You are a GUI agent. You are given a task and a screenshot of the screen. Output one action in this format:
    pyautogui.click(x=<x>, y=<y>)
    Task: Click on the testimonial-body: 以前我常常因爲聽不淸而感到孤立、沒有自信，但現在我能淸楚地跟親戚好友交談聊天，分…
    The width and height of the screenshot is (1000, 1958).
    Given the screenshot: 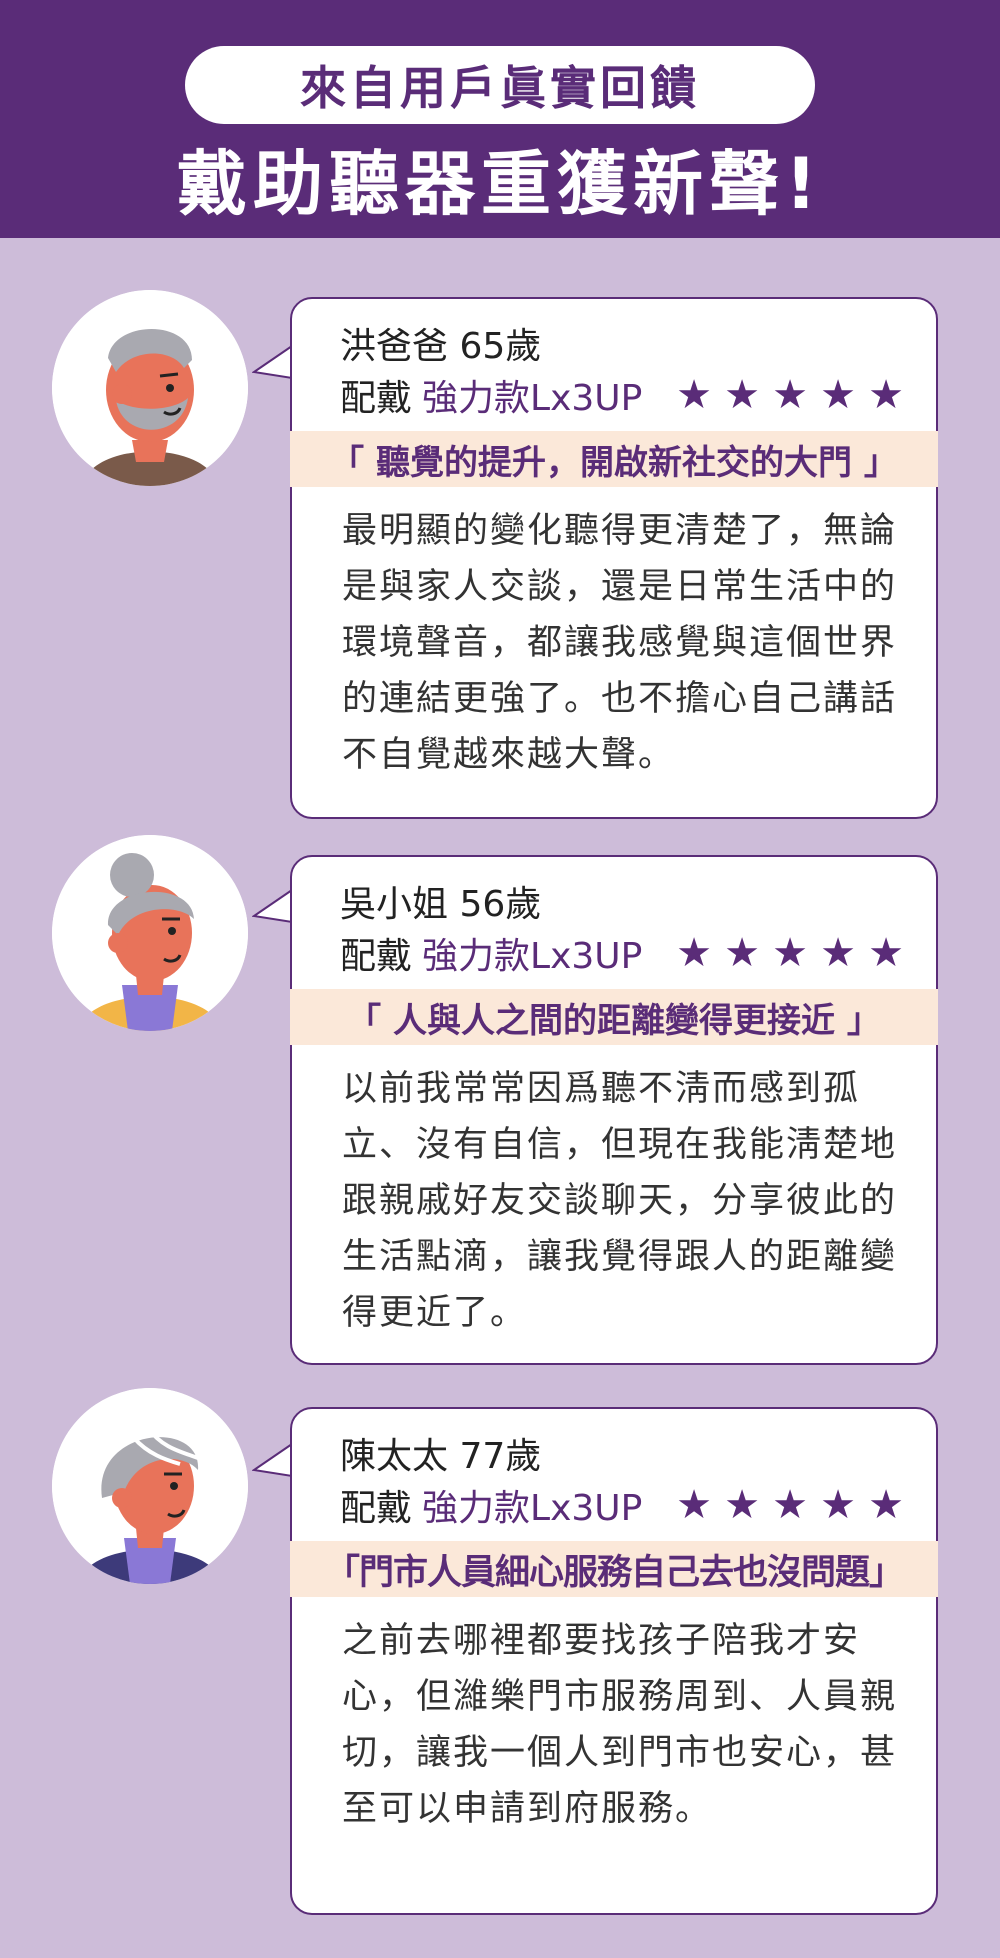 What is the action you would take?
    pyautogui.click(x=620, y=1201)
    